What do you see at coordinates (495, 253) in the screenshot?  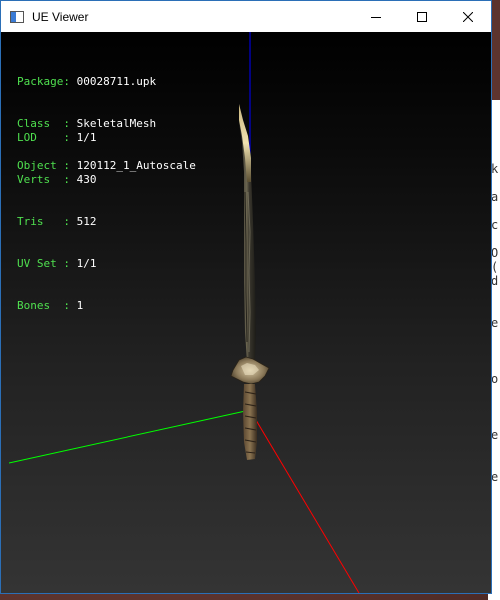 I see `background-text: O` at bounding box center [495, 253].